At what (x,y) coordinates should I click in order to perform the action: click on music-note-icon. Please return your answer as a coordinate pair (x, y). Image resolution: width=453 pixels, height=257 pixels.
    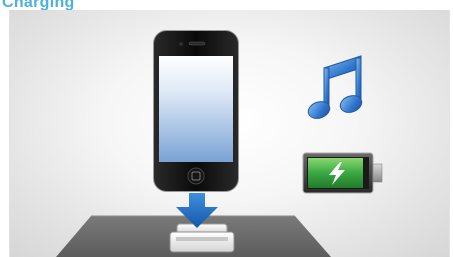
    Looking at the image, I should click on (335, 87).